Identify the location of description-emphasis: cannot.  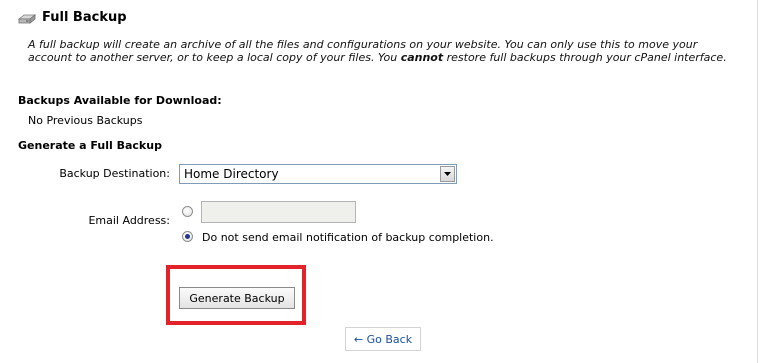
(422, 57).